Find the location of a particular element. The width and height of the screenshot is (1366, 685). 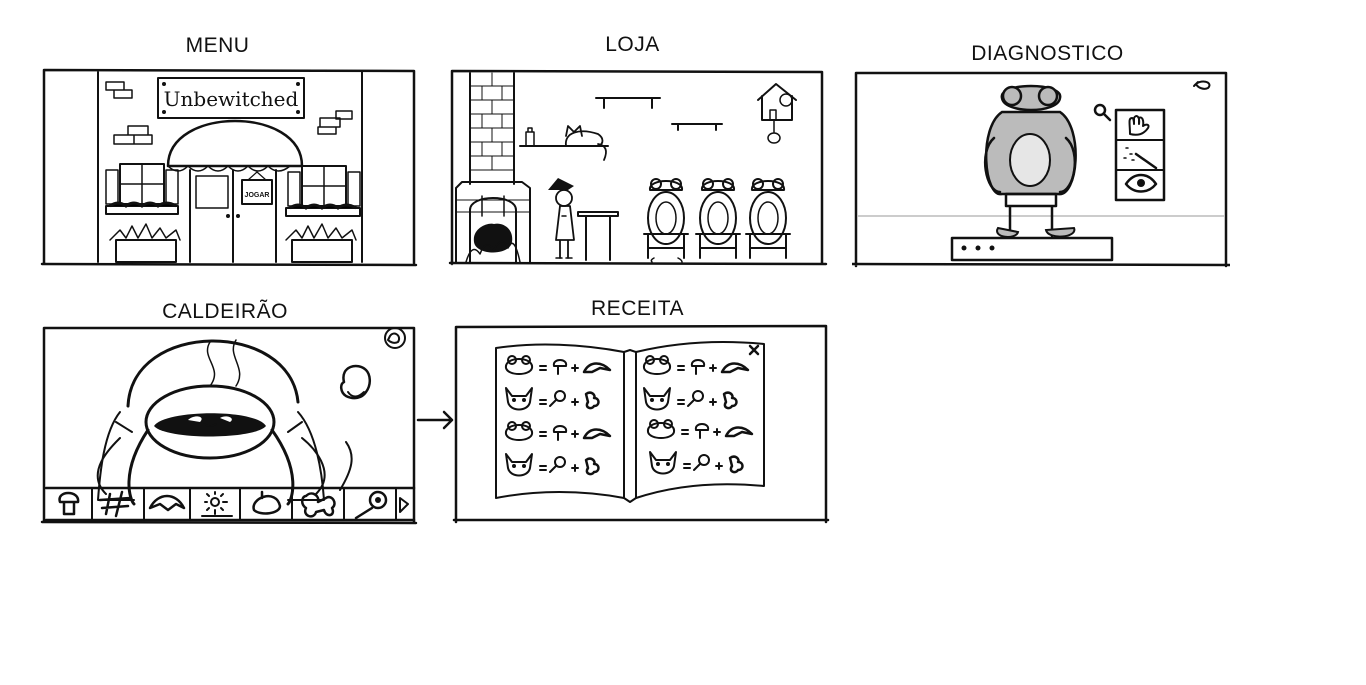

cauldron-icon is located at coordinates (224, 422).